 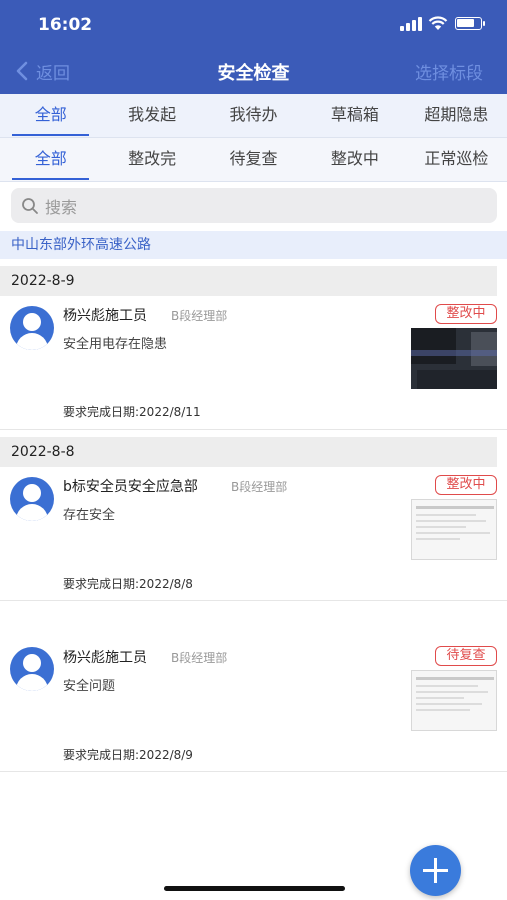 What do you see at coordinates (438, 23) in the screenshot?
I see `wifi-icon` at bounding box center [438, 23].